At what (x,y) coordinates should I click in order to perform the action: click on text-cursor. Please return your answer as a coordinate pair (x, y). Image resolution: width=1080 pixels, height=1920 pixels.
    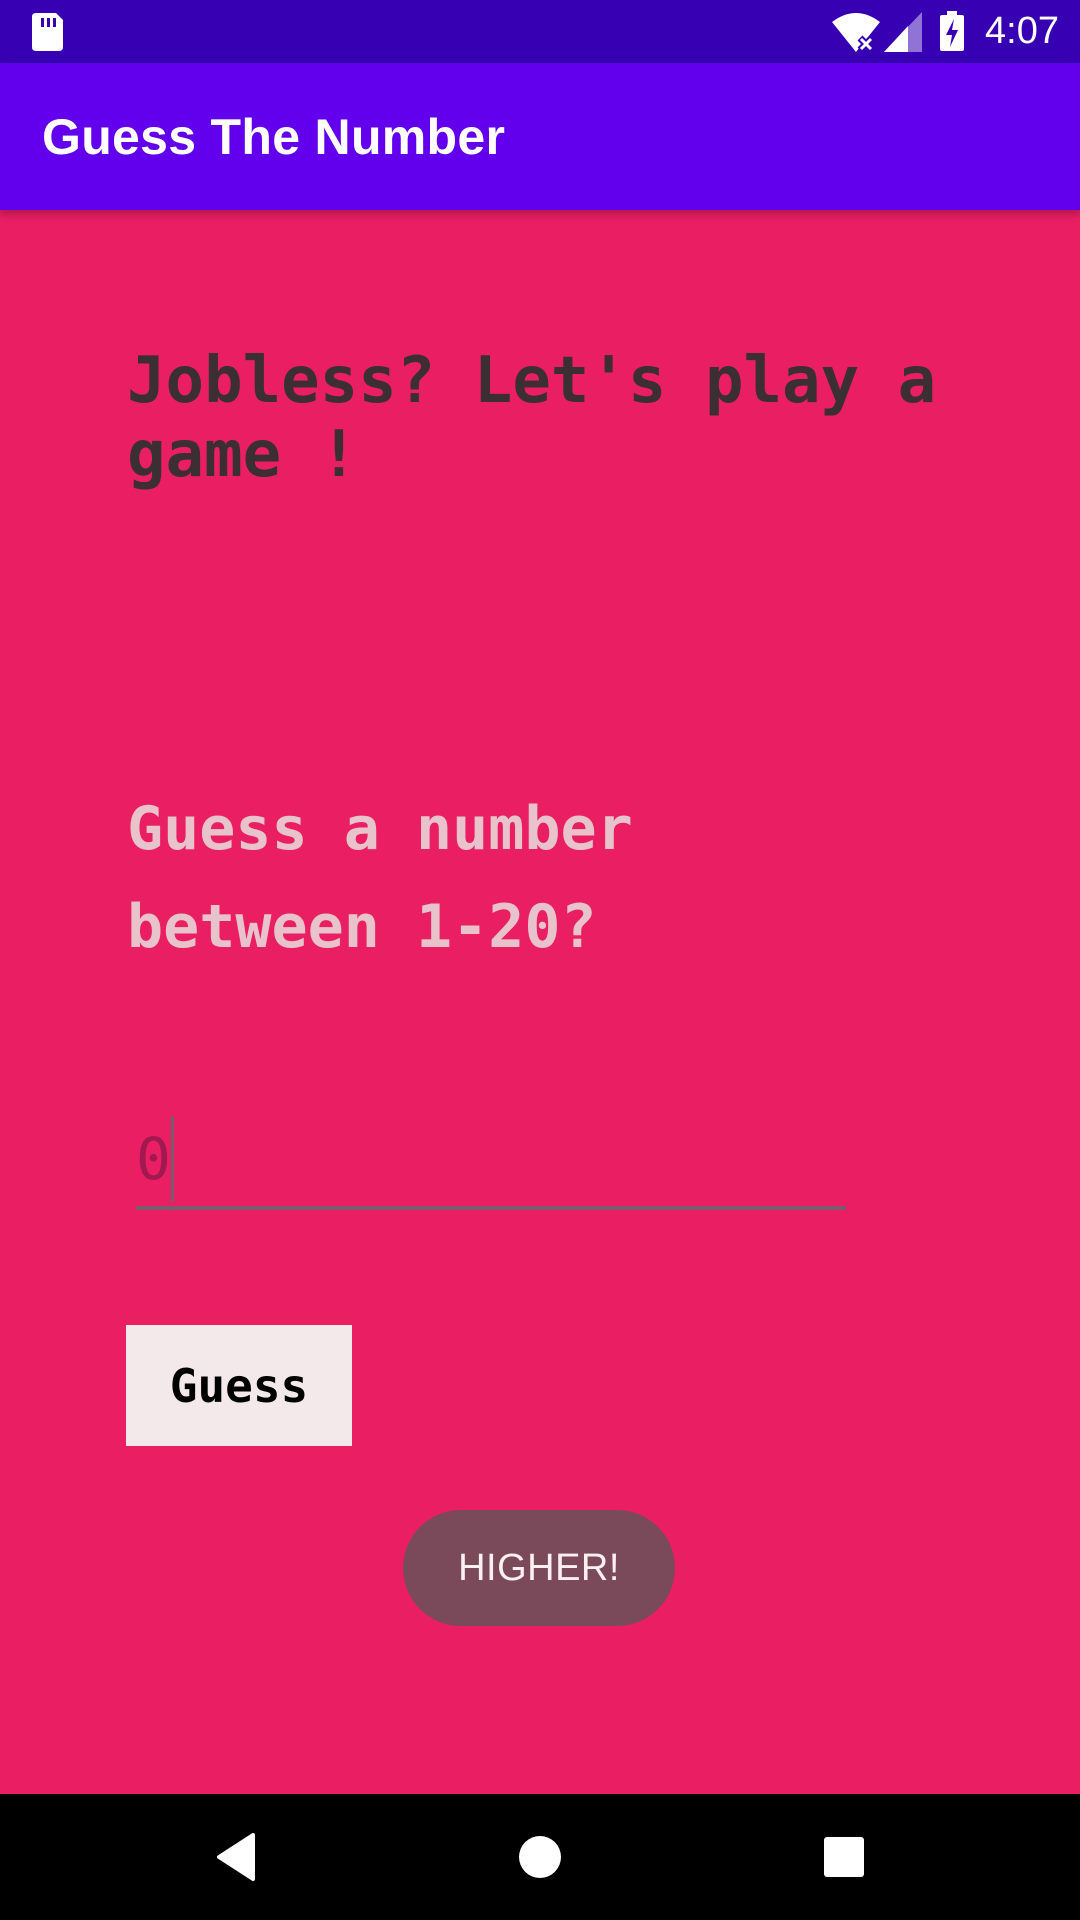
    Looking at the image, I should click on (172, 1159).